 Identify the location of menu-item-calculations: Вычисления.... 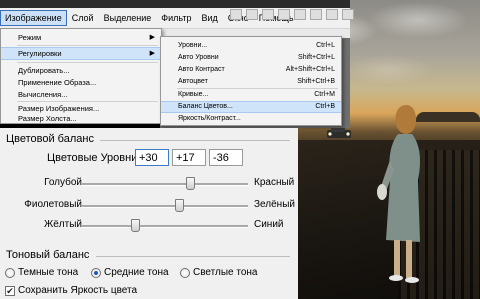
(81, 94).